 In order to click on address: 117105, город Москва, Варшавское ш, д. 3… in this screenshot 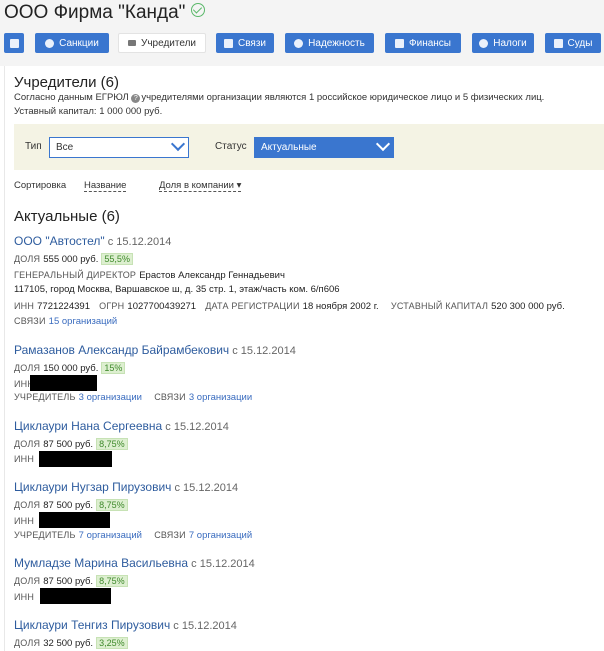, I will do `click(177, 289)`.